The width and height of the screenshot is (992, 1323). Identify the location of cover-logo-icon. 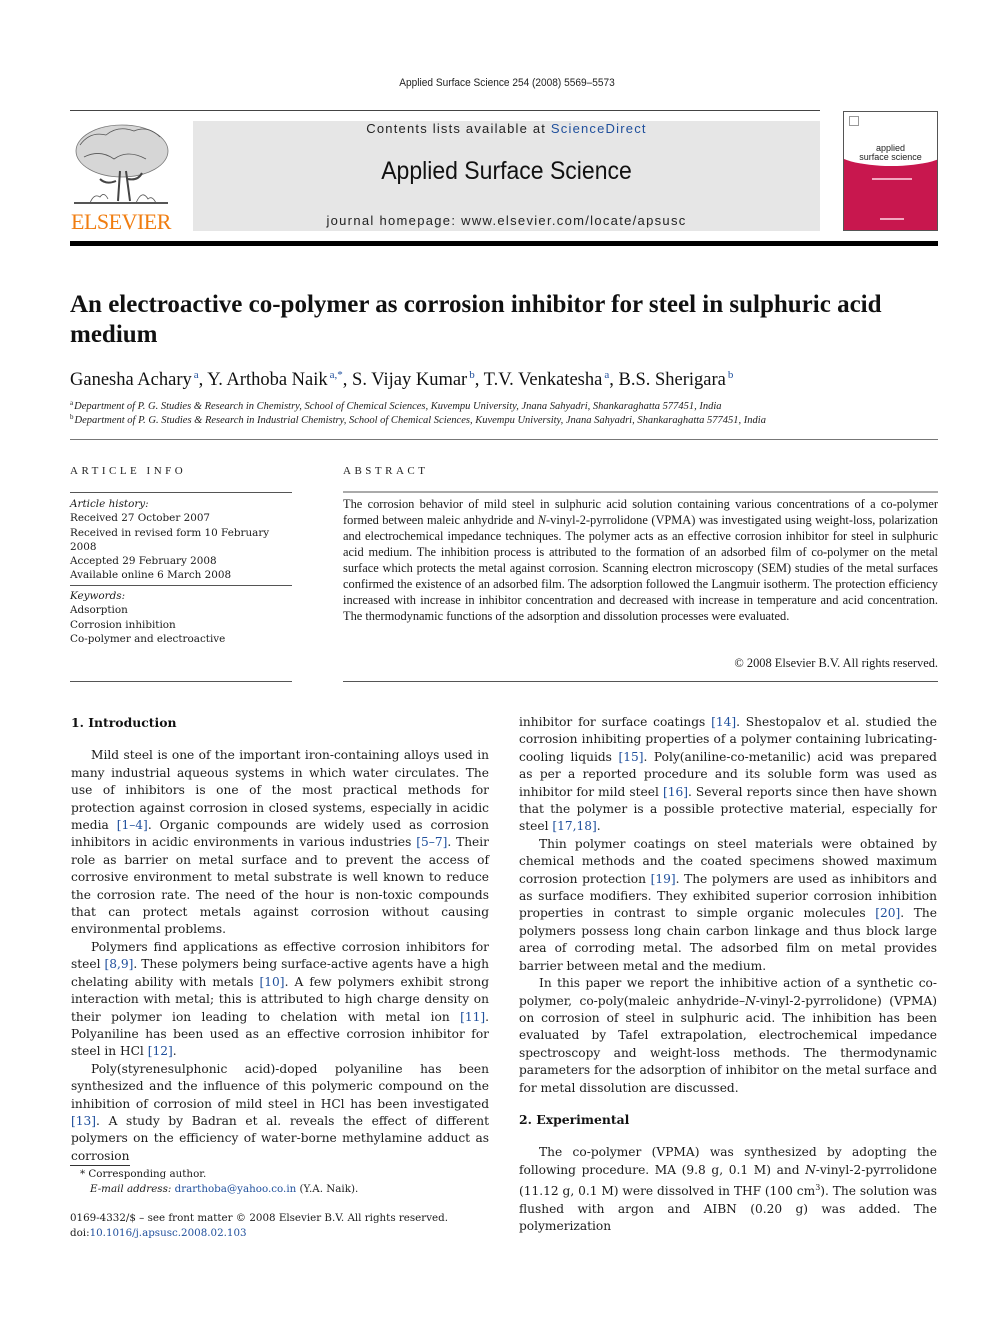
(854, 121).